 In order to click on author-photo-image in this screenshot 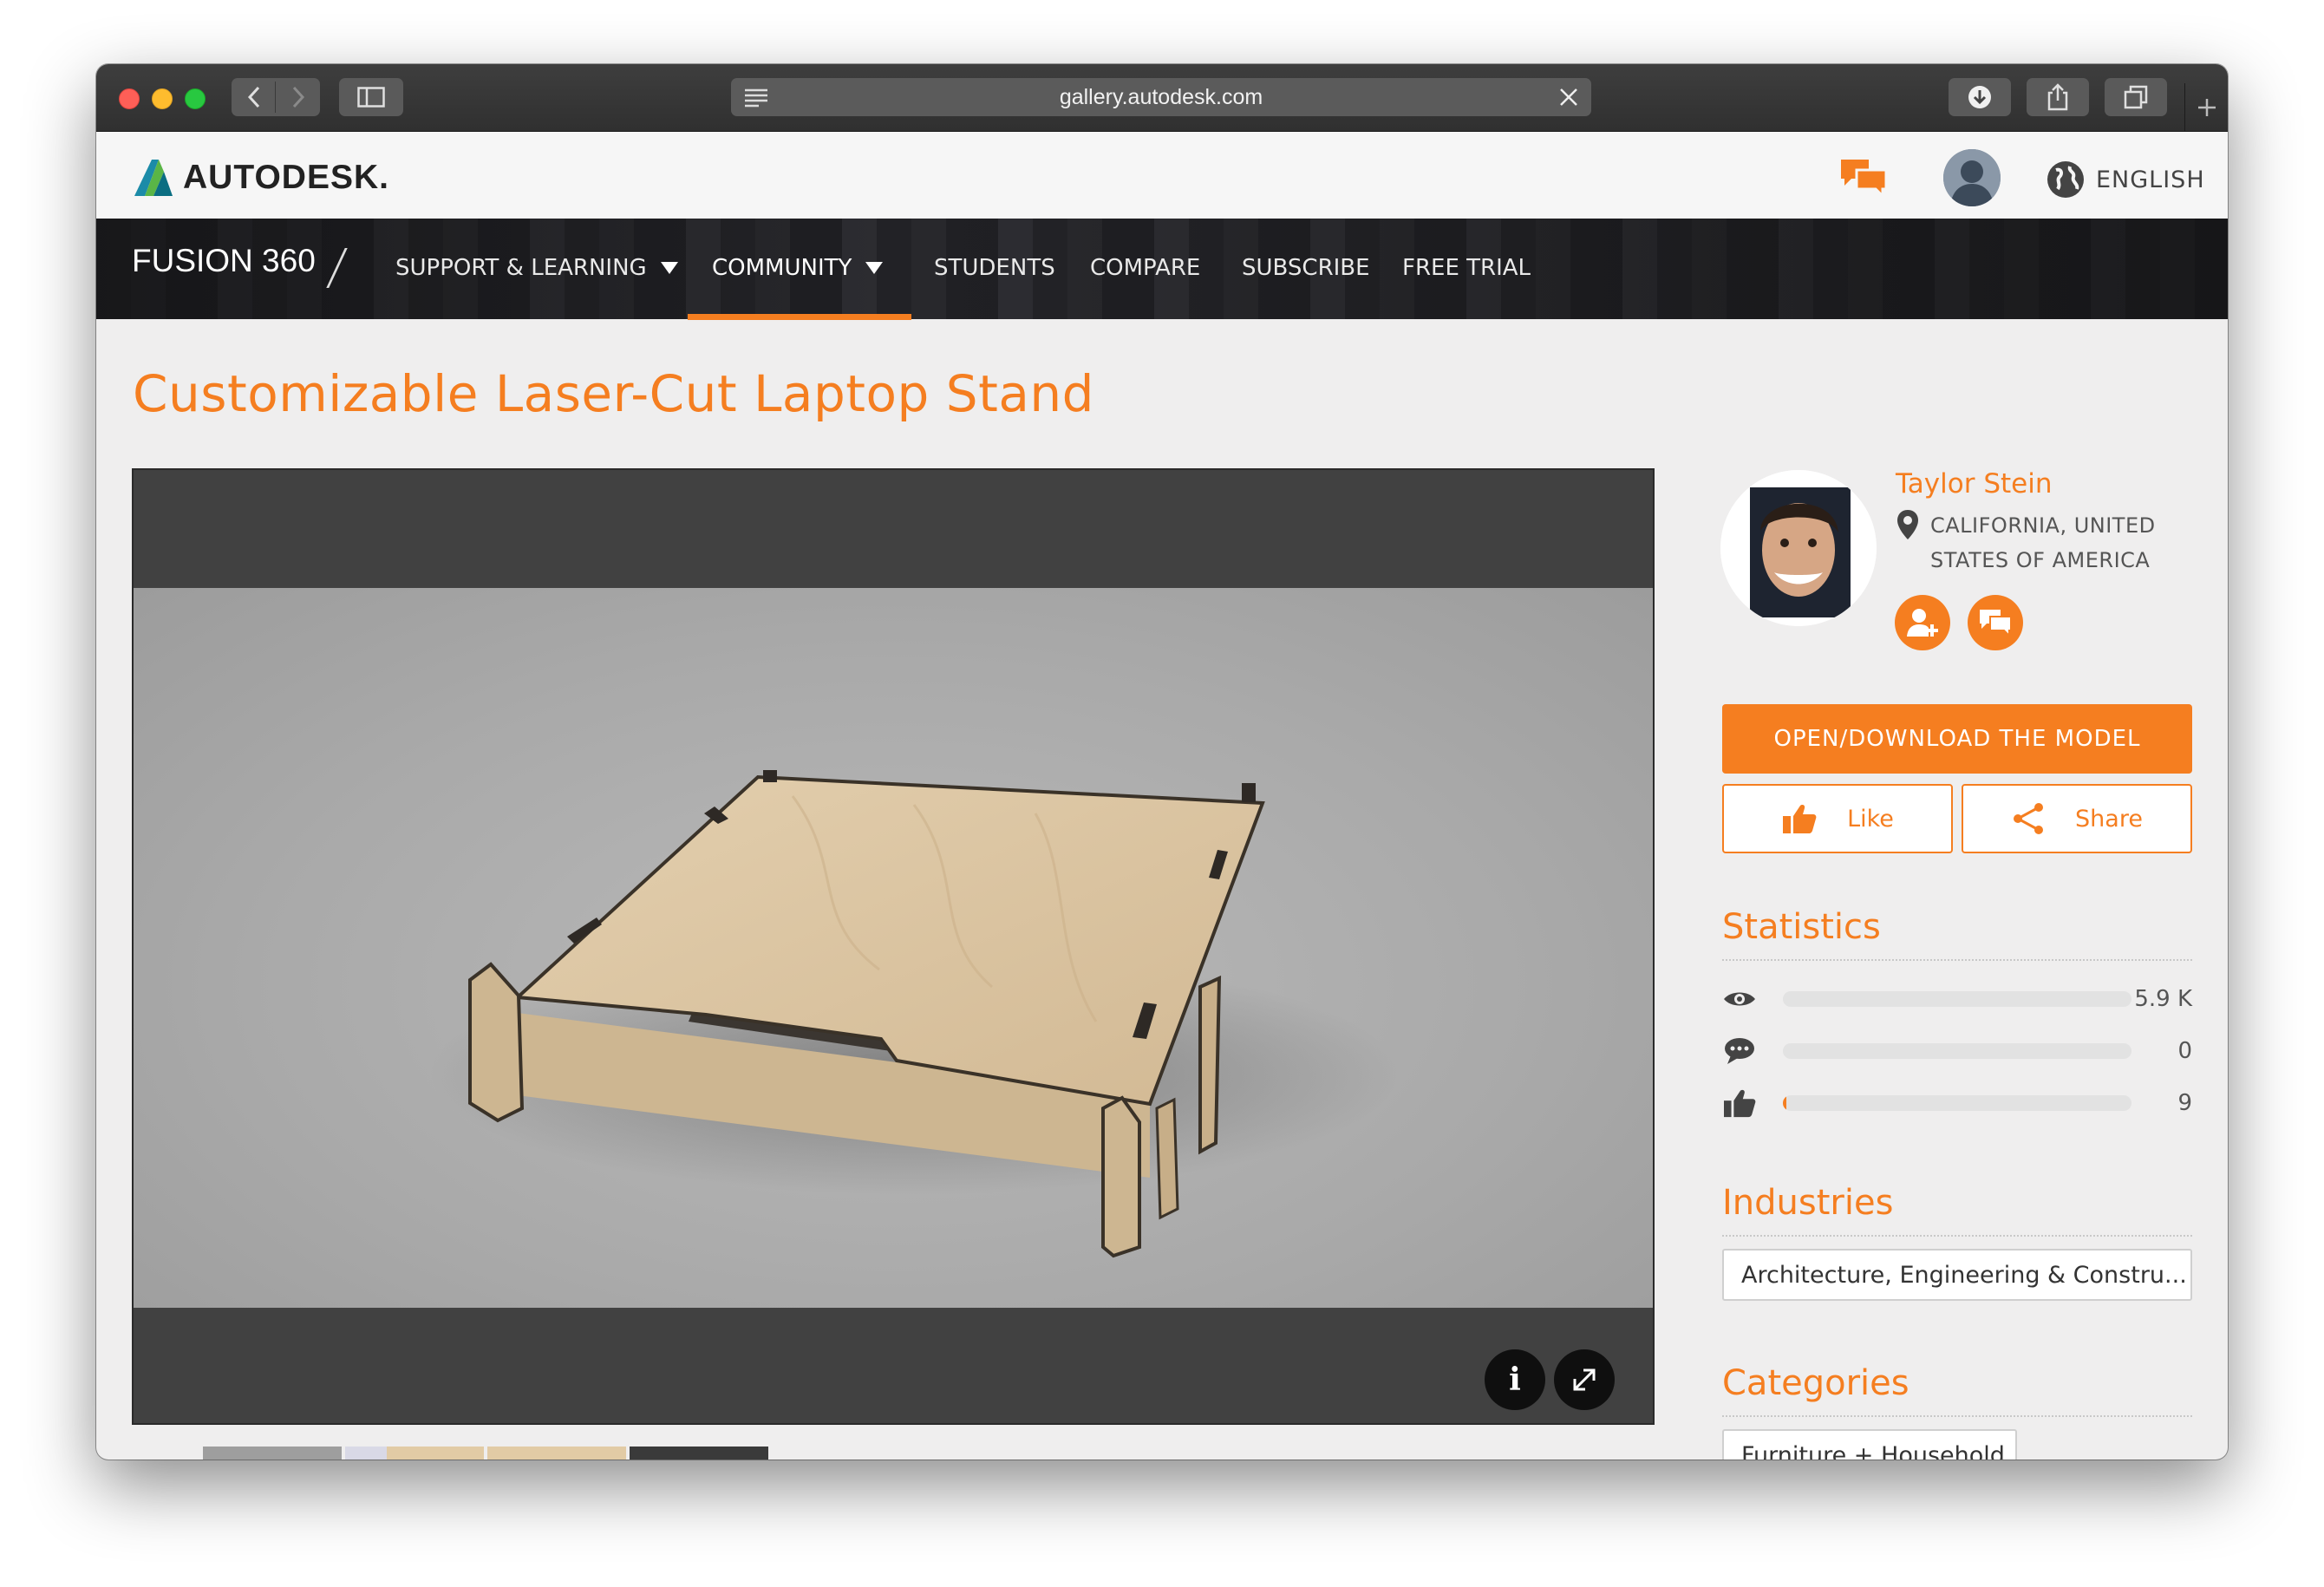, I will do `click(1798, 548)`.